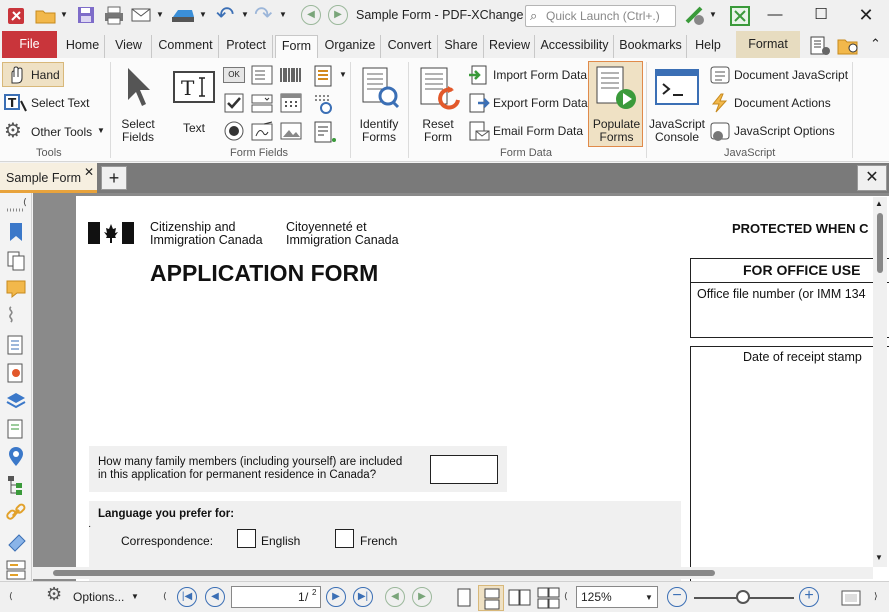  I want to click on structure-icon, so click(16, 485).